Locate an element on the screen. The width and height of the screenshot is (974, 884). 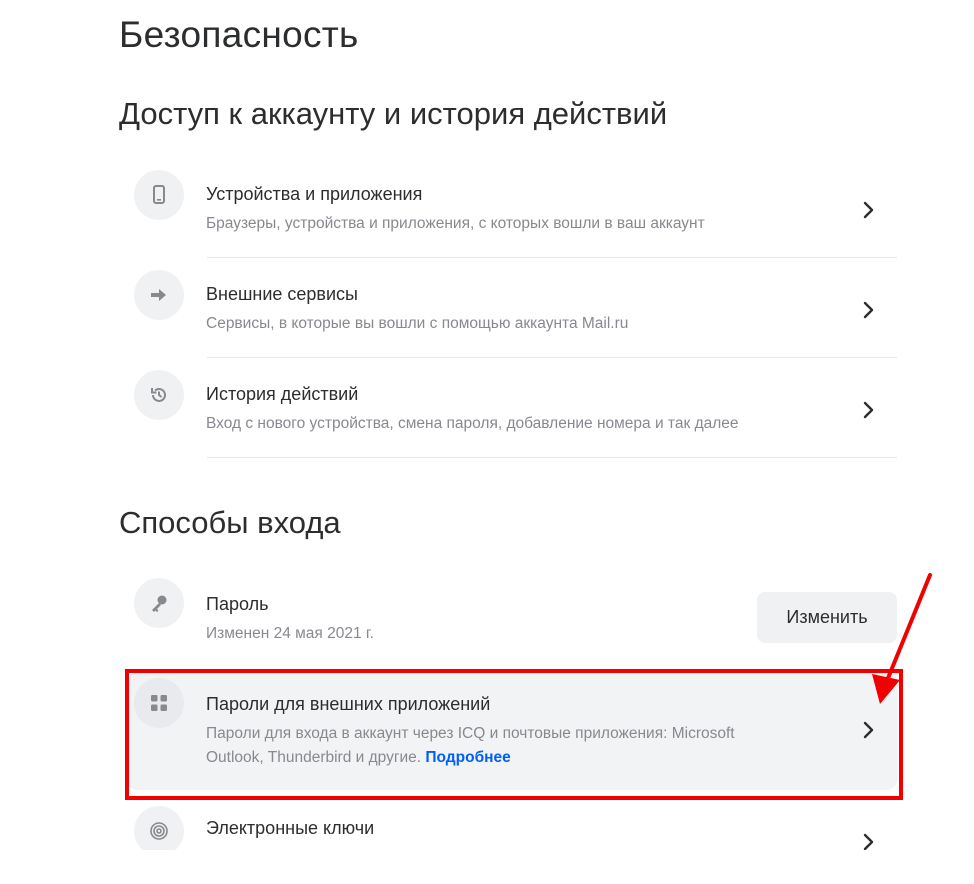
key-icon is located at coordinates (159, 603).